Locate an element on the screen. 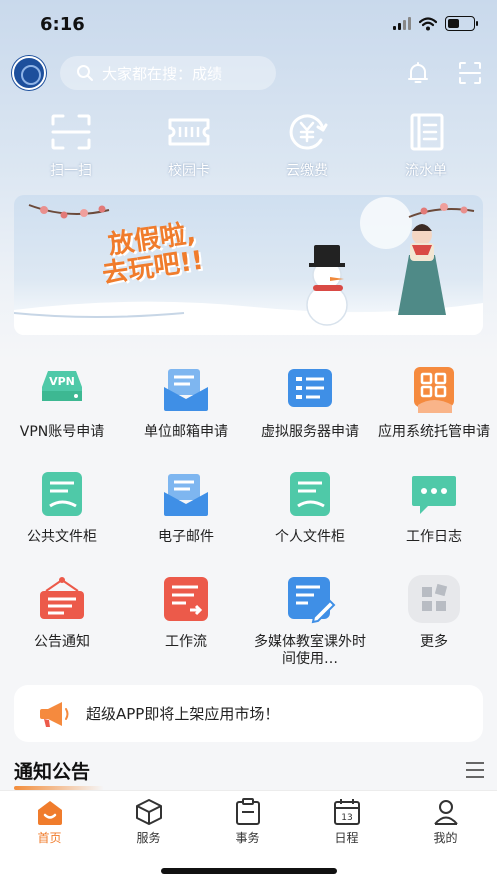 The height and width of the screenshot is (883, 497). notice-text: 超级APP即将上架应用市场！ is located at coordinates (183, 714).